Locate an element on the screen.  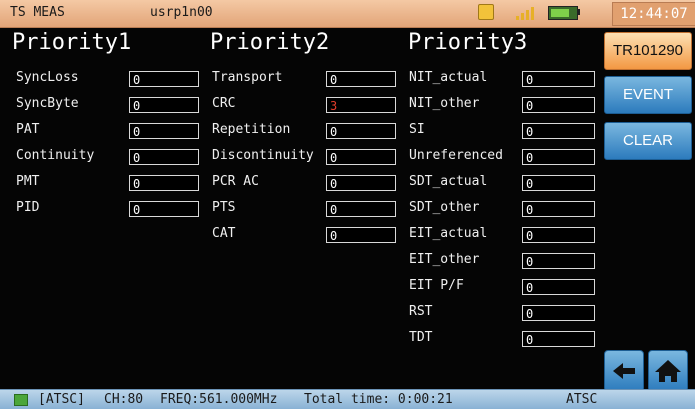
p3-label: SI is located at coordinates (417, 129).